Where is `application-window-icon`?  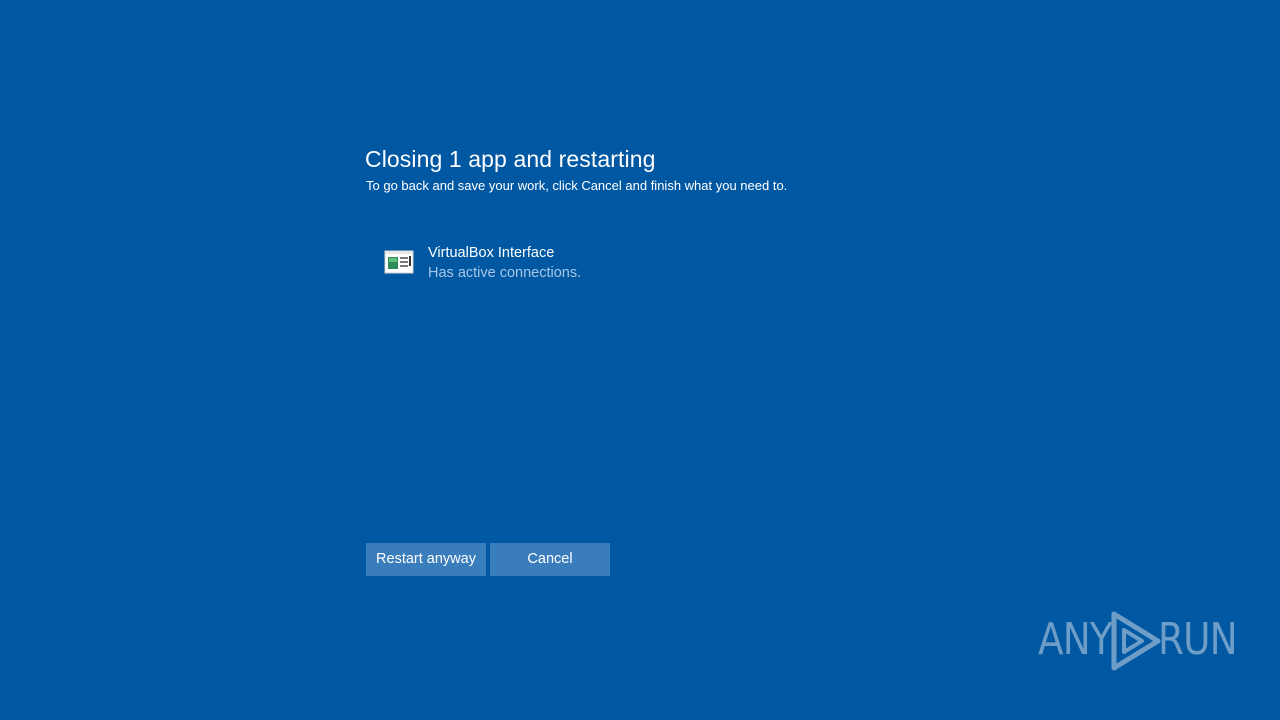 application-window-icon is located at coordinates (399, 262).